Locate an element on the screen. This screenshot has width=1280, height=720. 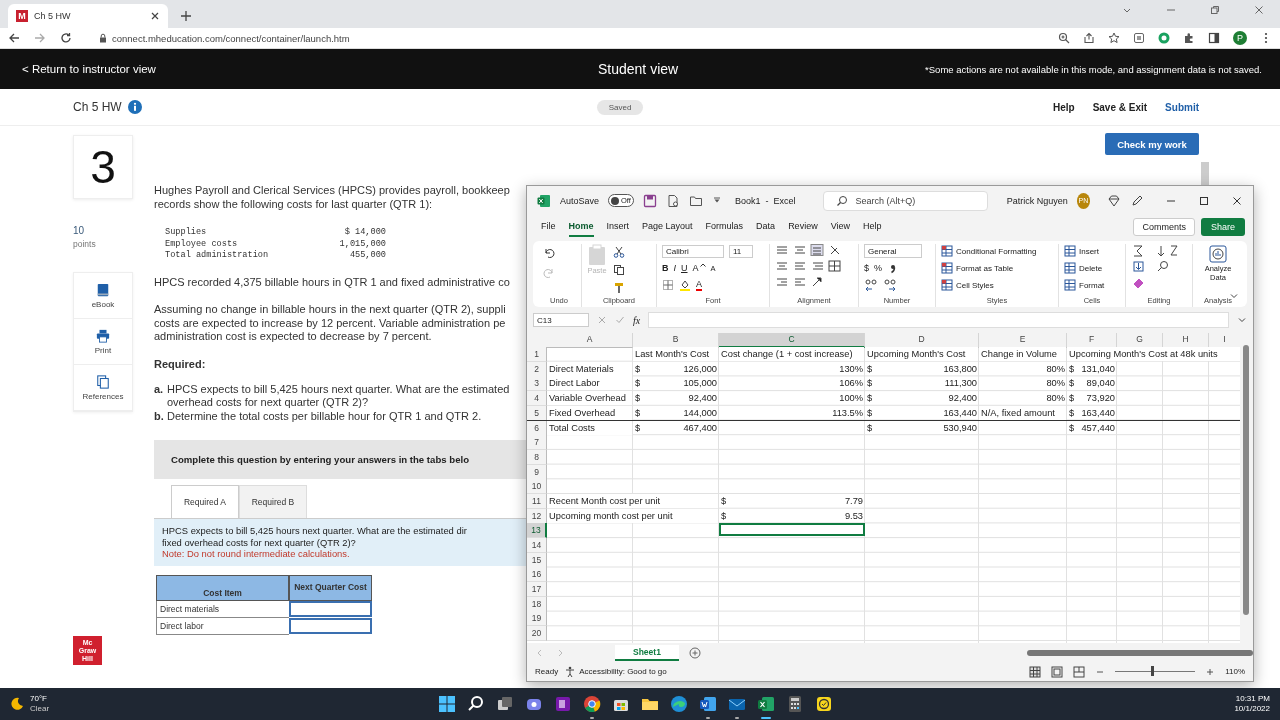
book-icon is located at coordinates (103, 289).